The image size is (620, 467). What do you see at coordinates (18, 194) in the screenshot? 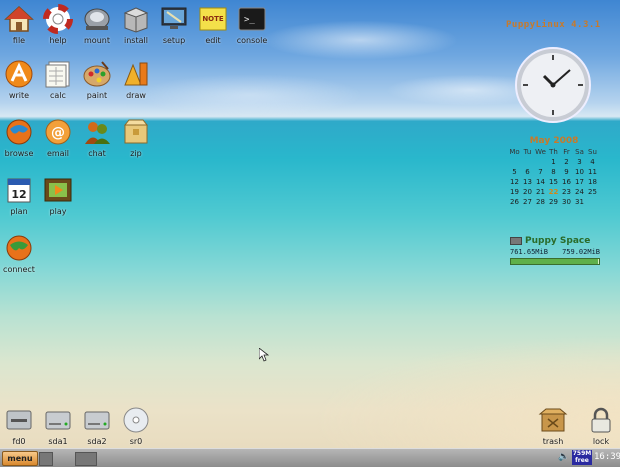
I see `day-glyph: 12` at bounding box center [18, 194].